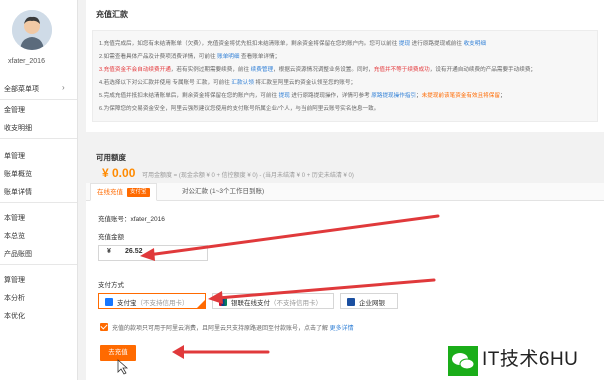  Describe the element at coordinates (463, 361) in the screenshot. I see `wechat-logo-icon` at that location.